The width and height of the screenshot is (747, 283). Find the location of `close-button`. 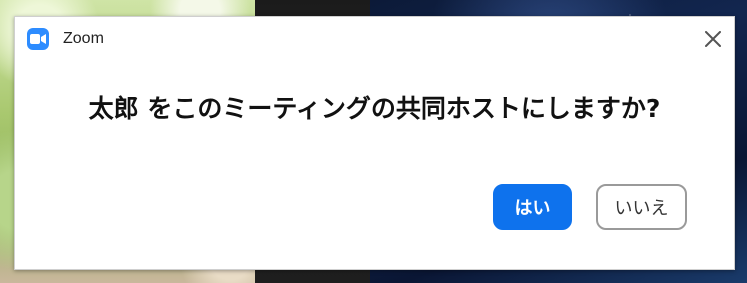

close-button is located at coordinates (713, 39).